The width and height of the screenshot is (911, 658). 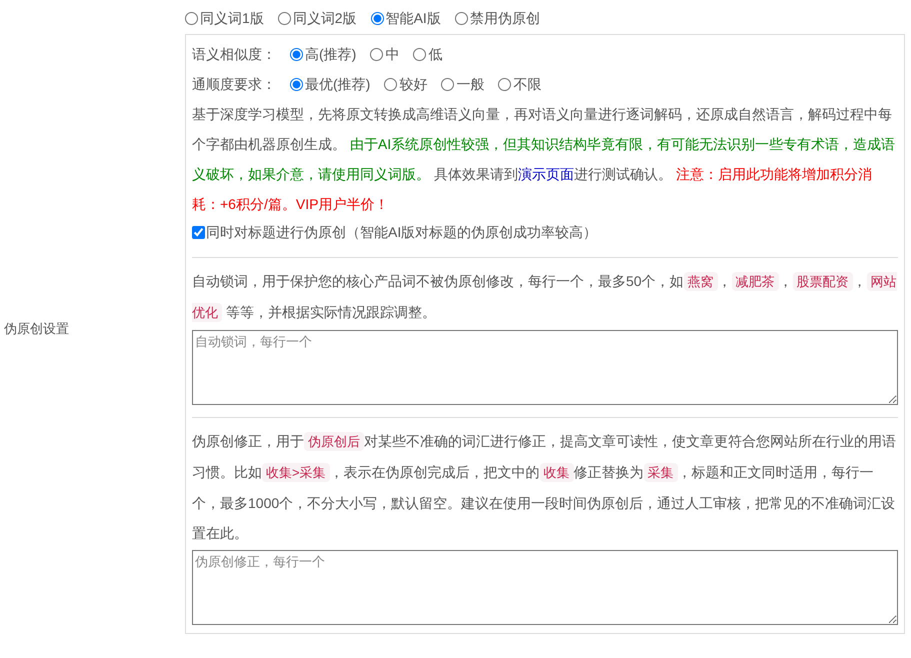 I want to click on setting-label: 通顺度要求：, so click(x=234, y=84).